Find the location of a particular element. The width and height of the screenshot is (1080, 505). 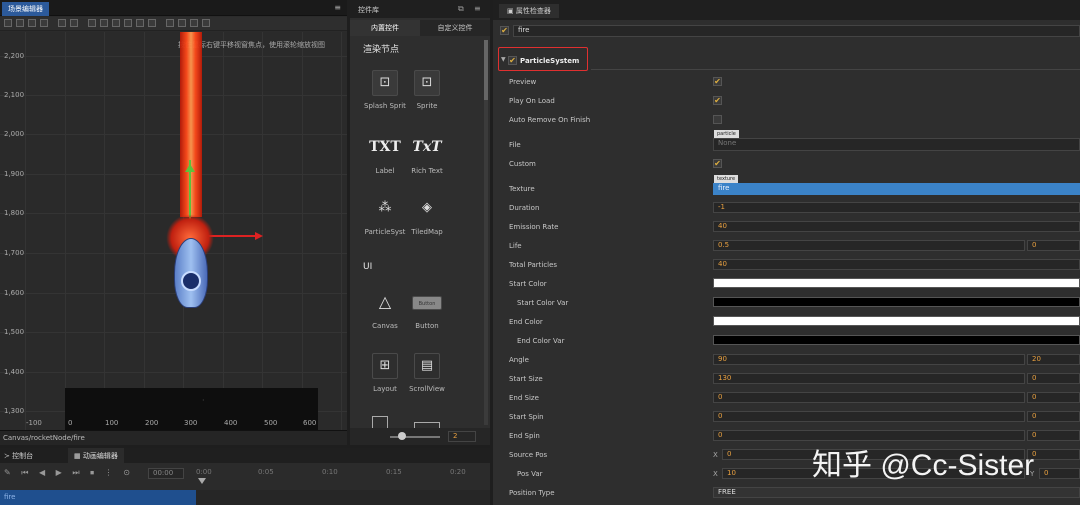

x-axis-label: 0 is located at coordinates (70, 423).